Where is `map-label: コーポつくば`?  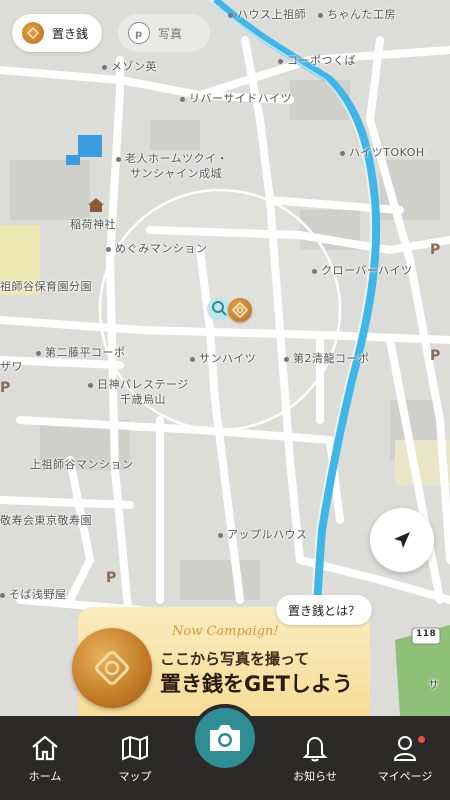 map-label: コーポつくば is located at coordinates (317, 60).